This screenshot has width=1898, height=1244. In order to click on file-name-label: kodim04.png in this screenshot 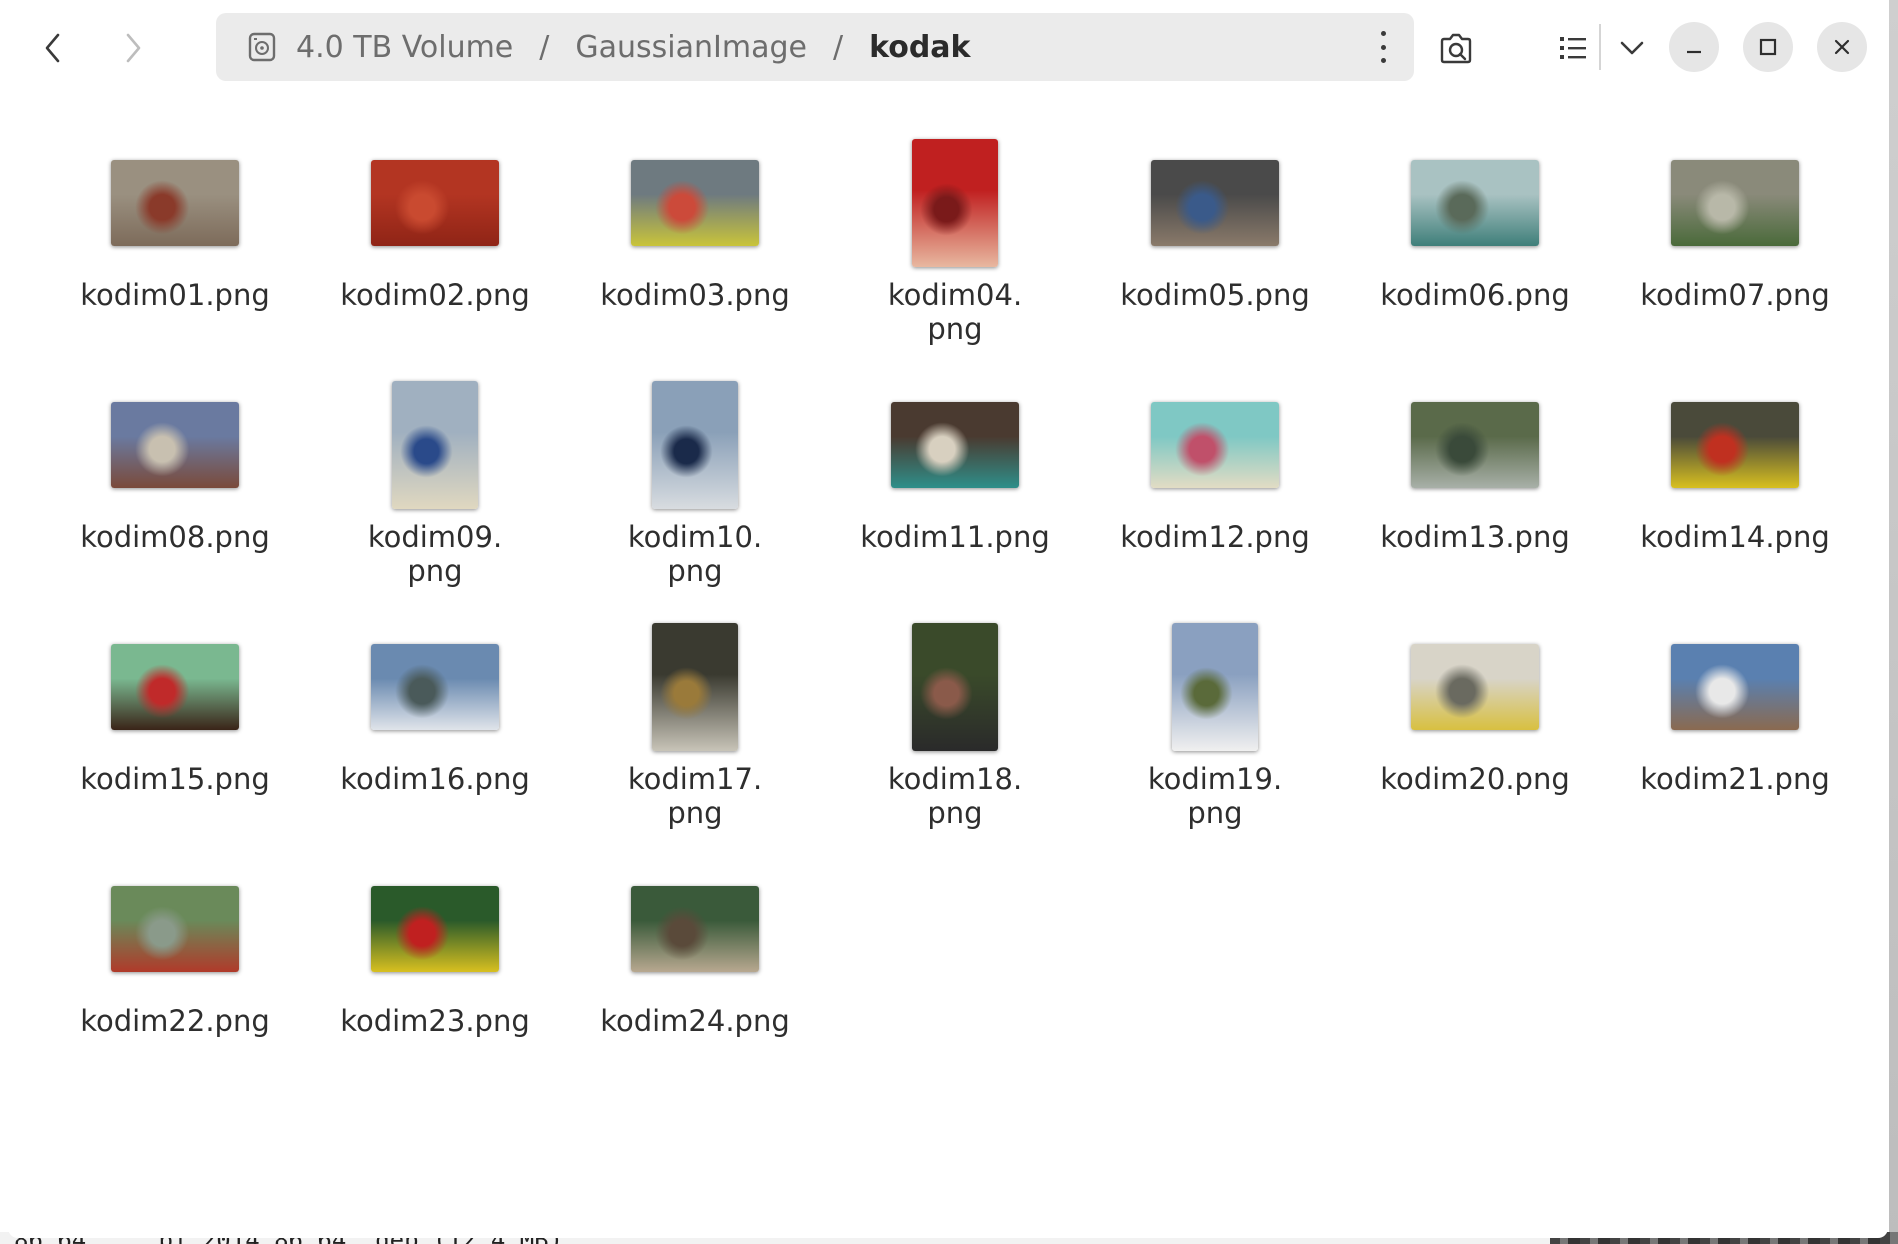, I will do `click(955, 312)`.